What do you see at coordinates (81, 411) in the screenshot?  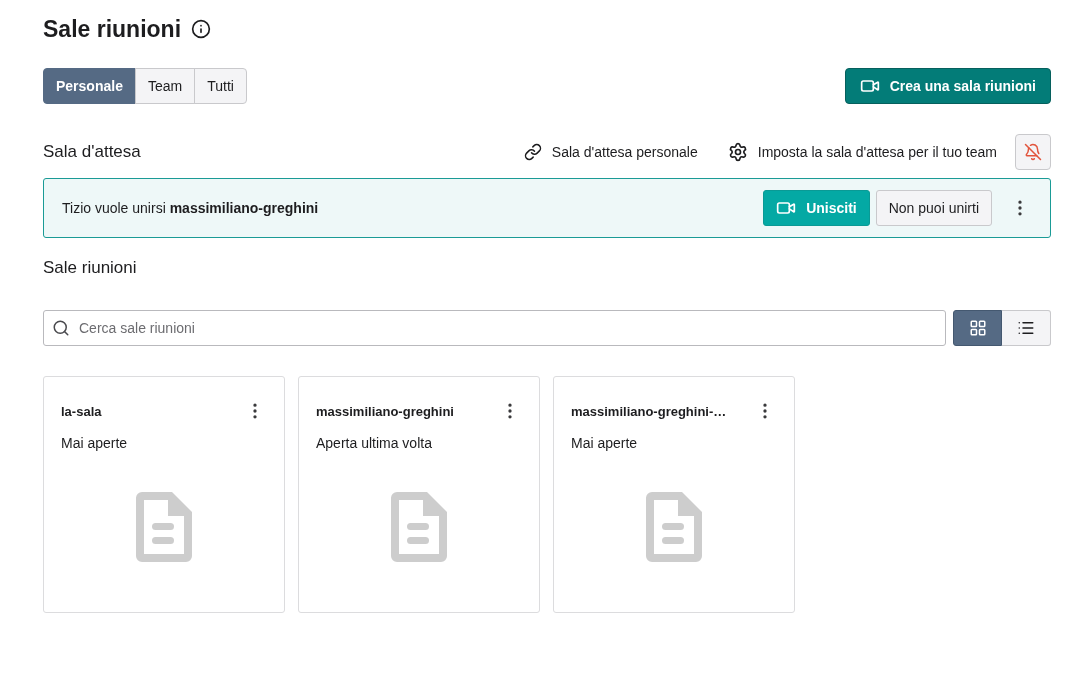 I see `room-name: la-sala` at bounding box center [81, 411].